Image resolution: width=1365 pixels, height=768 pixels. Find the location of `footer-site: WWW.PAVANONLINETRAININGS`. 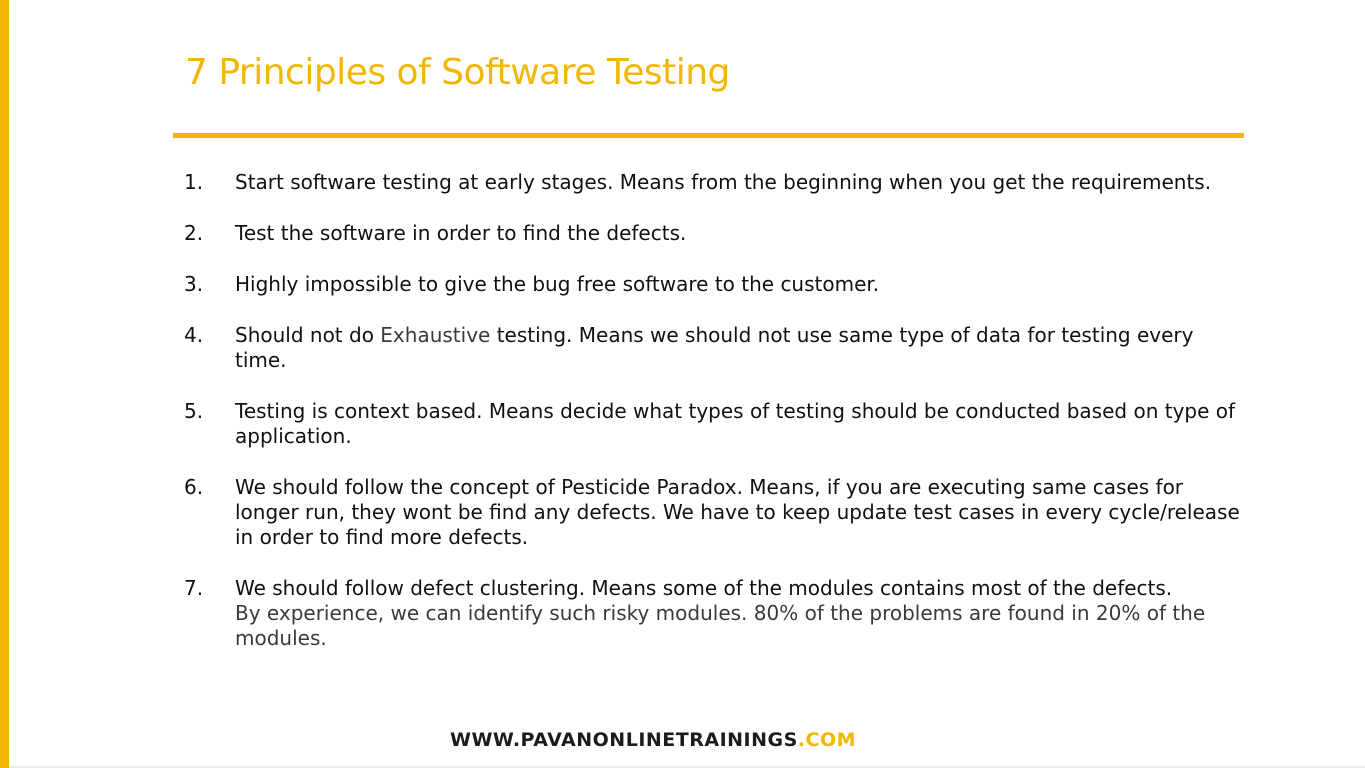

footer-site: WWW.PAVANONLINETRAININGS is located at coordinates (624, 740).